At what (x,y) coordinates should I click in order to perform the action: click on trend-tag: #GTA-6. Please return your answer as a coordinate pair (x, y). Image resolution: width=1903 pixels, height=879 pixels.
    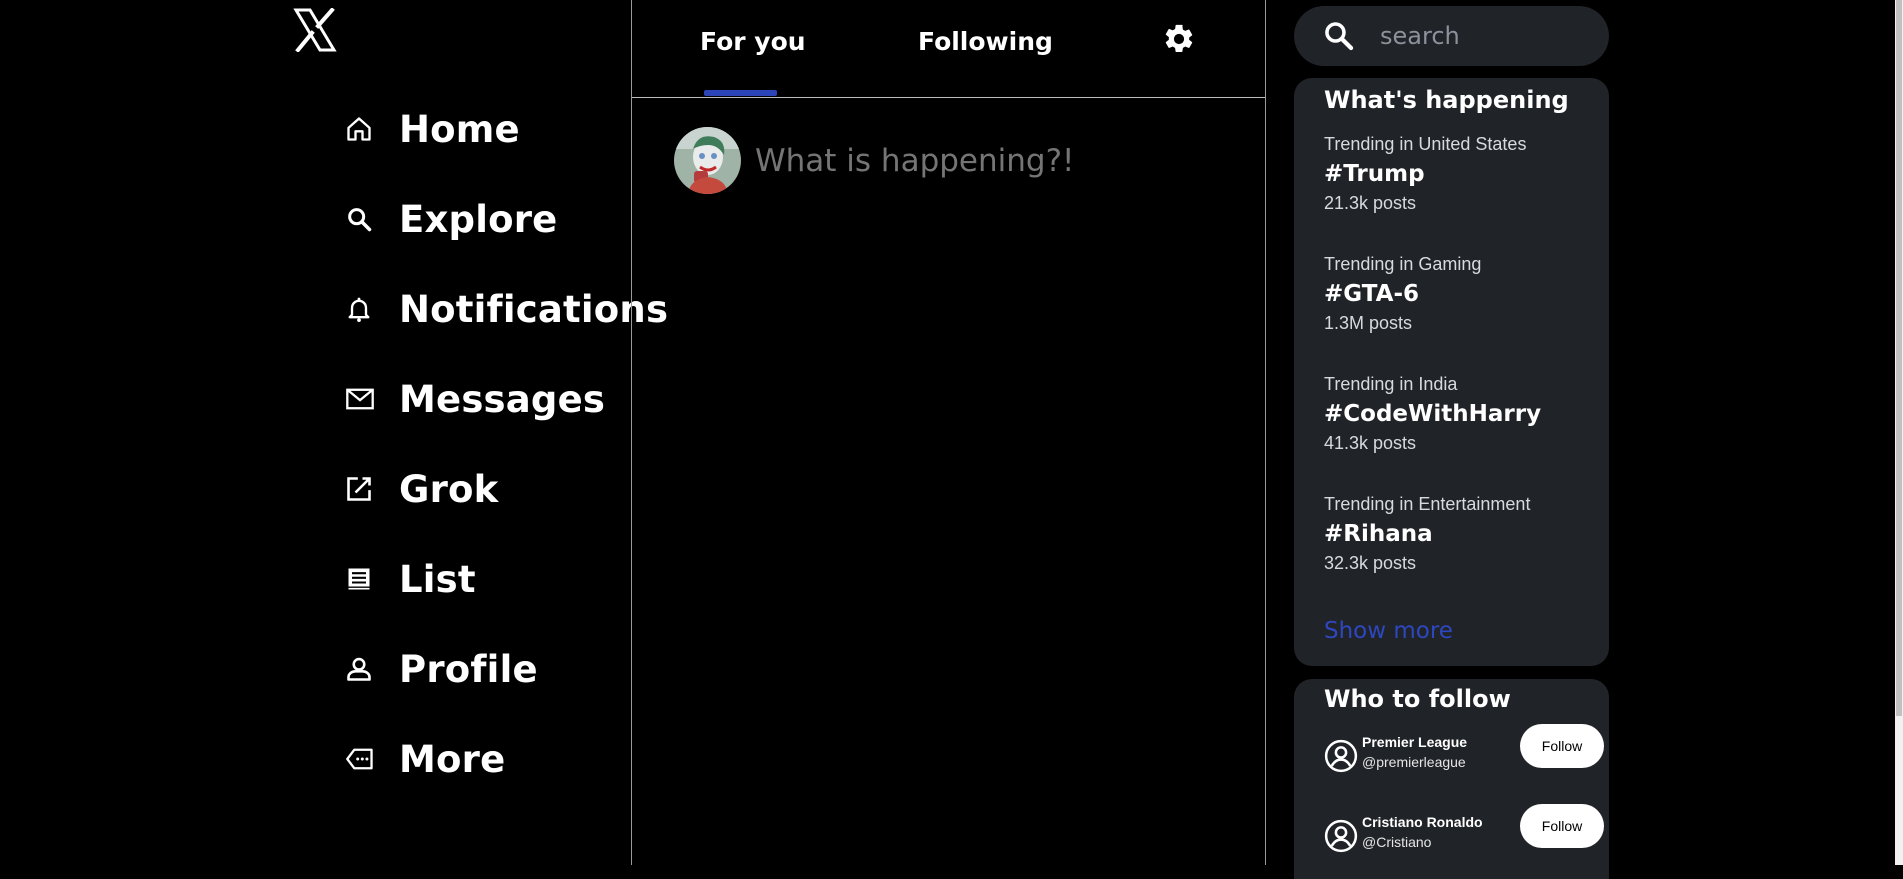
    Looking at the image, I should click on (1371, 294).